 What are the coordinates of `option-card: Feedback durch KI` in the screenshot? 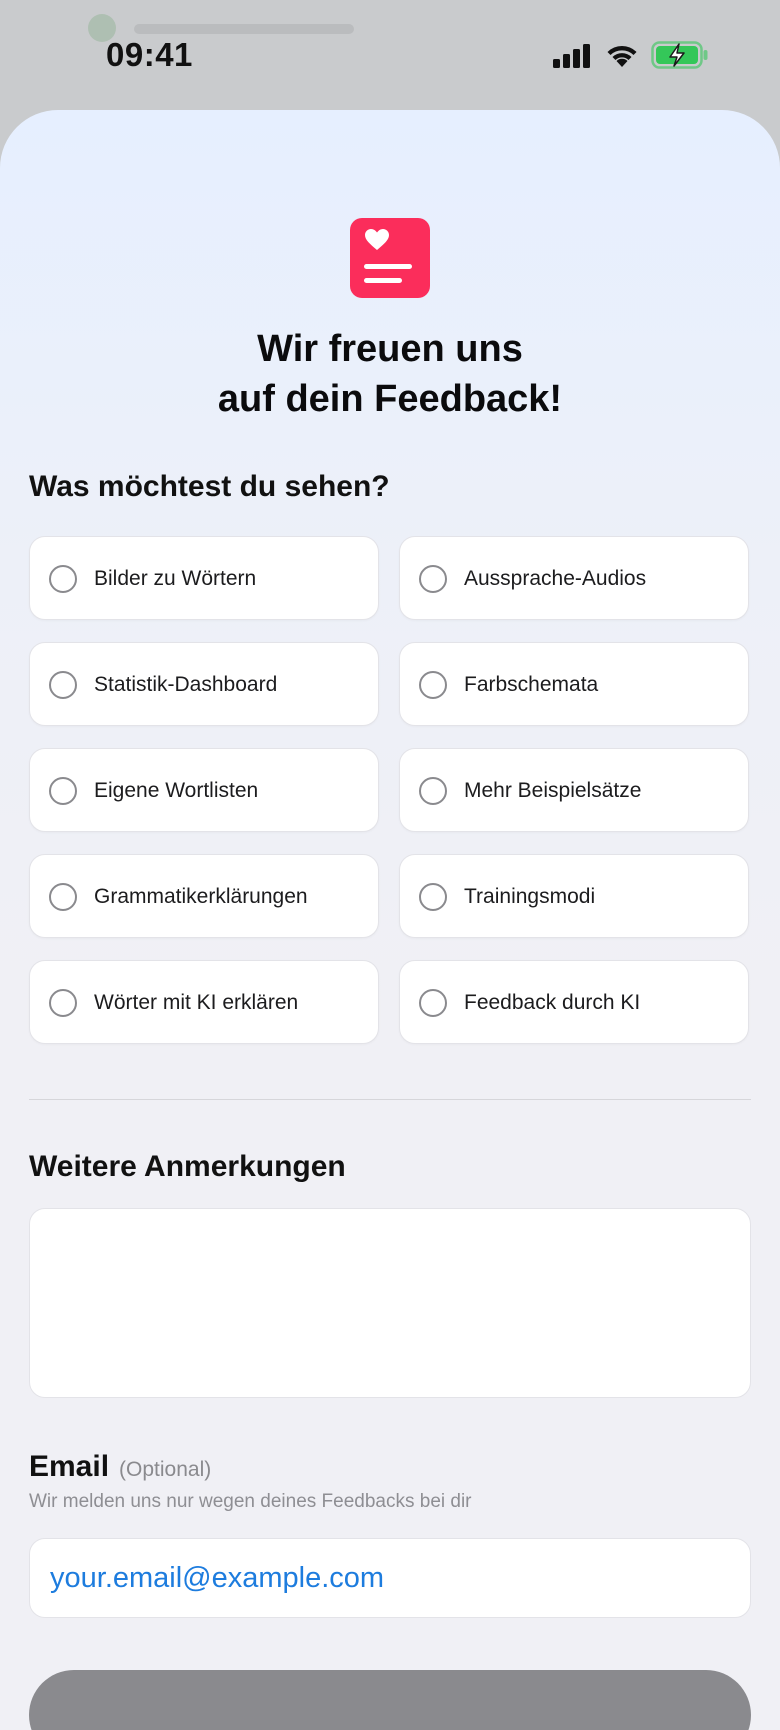 It's located at (574, 1002).